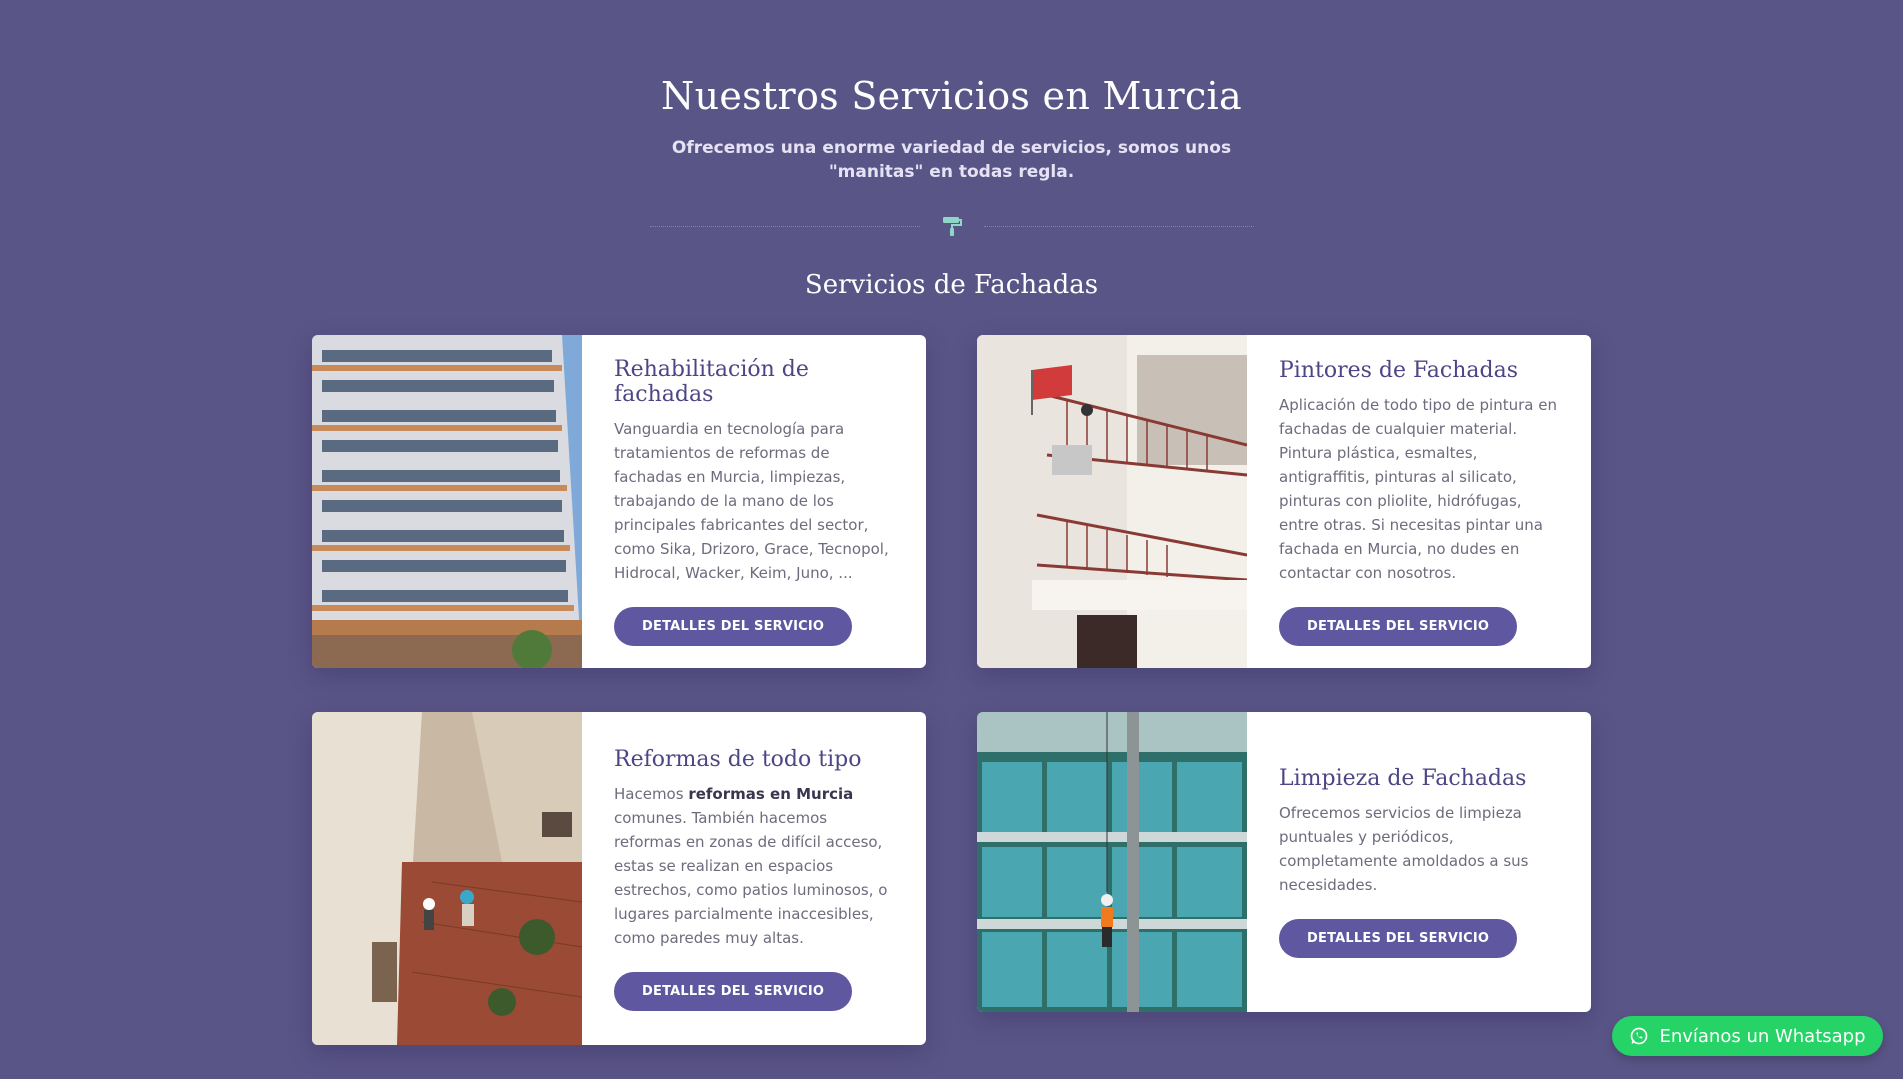 The height and width of the screenshot is (1079, 1903). I want to click on card-text-before: Hacemos, so click(651, 793).